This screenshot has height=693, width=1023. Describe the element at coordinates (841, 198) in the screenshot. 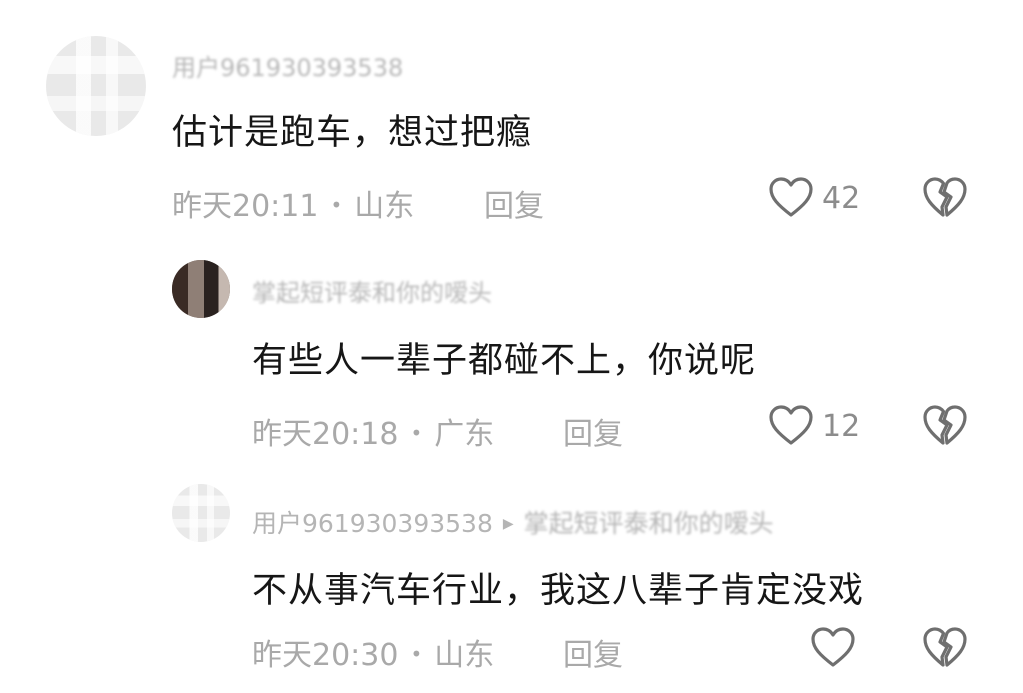

I see `like-count: 42` at that location.